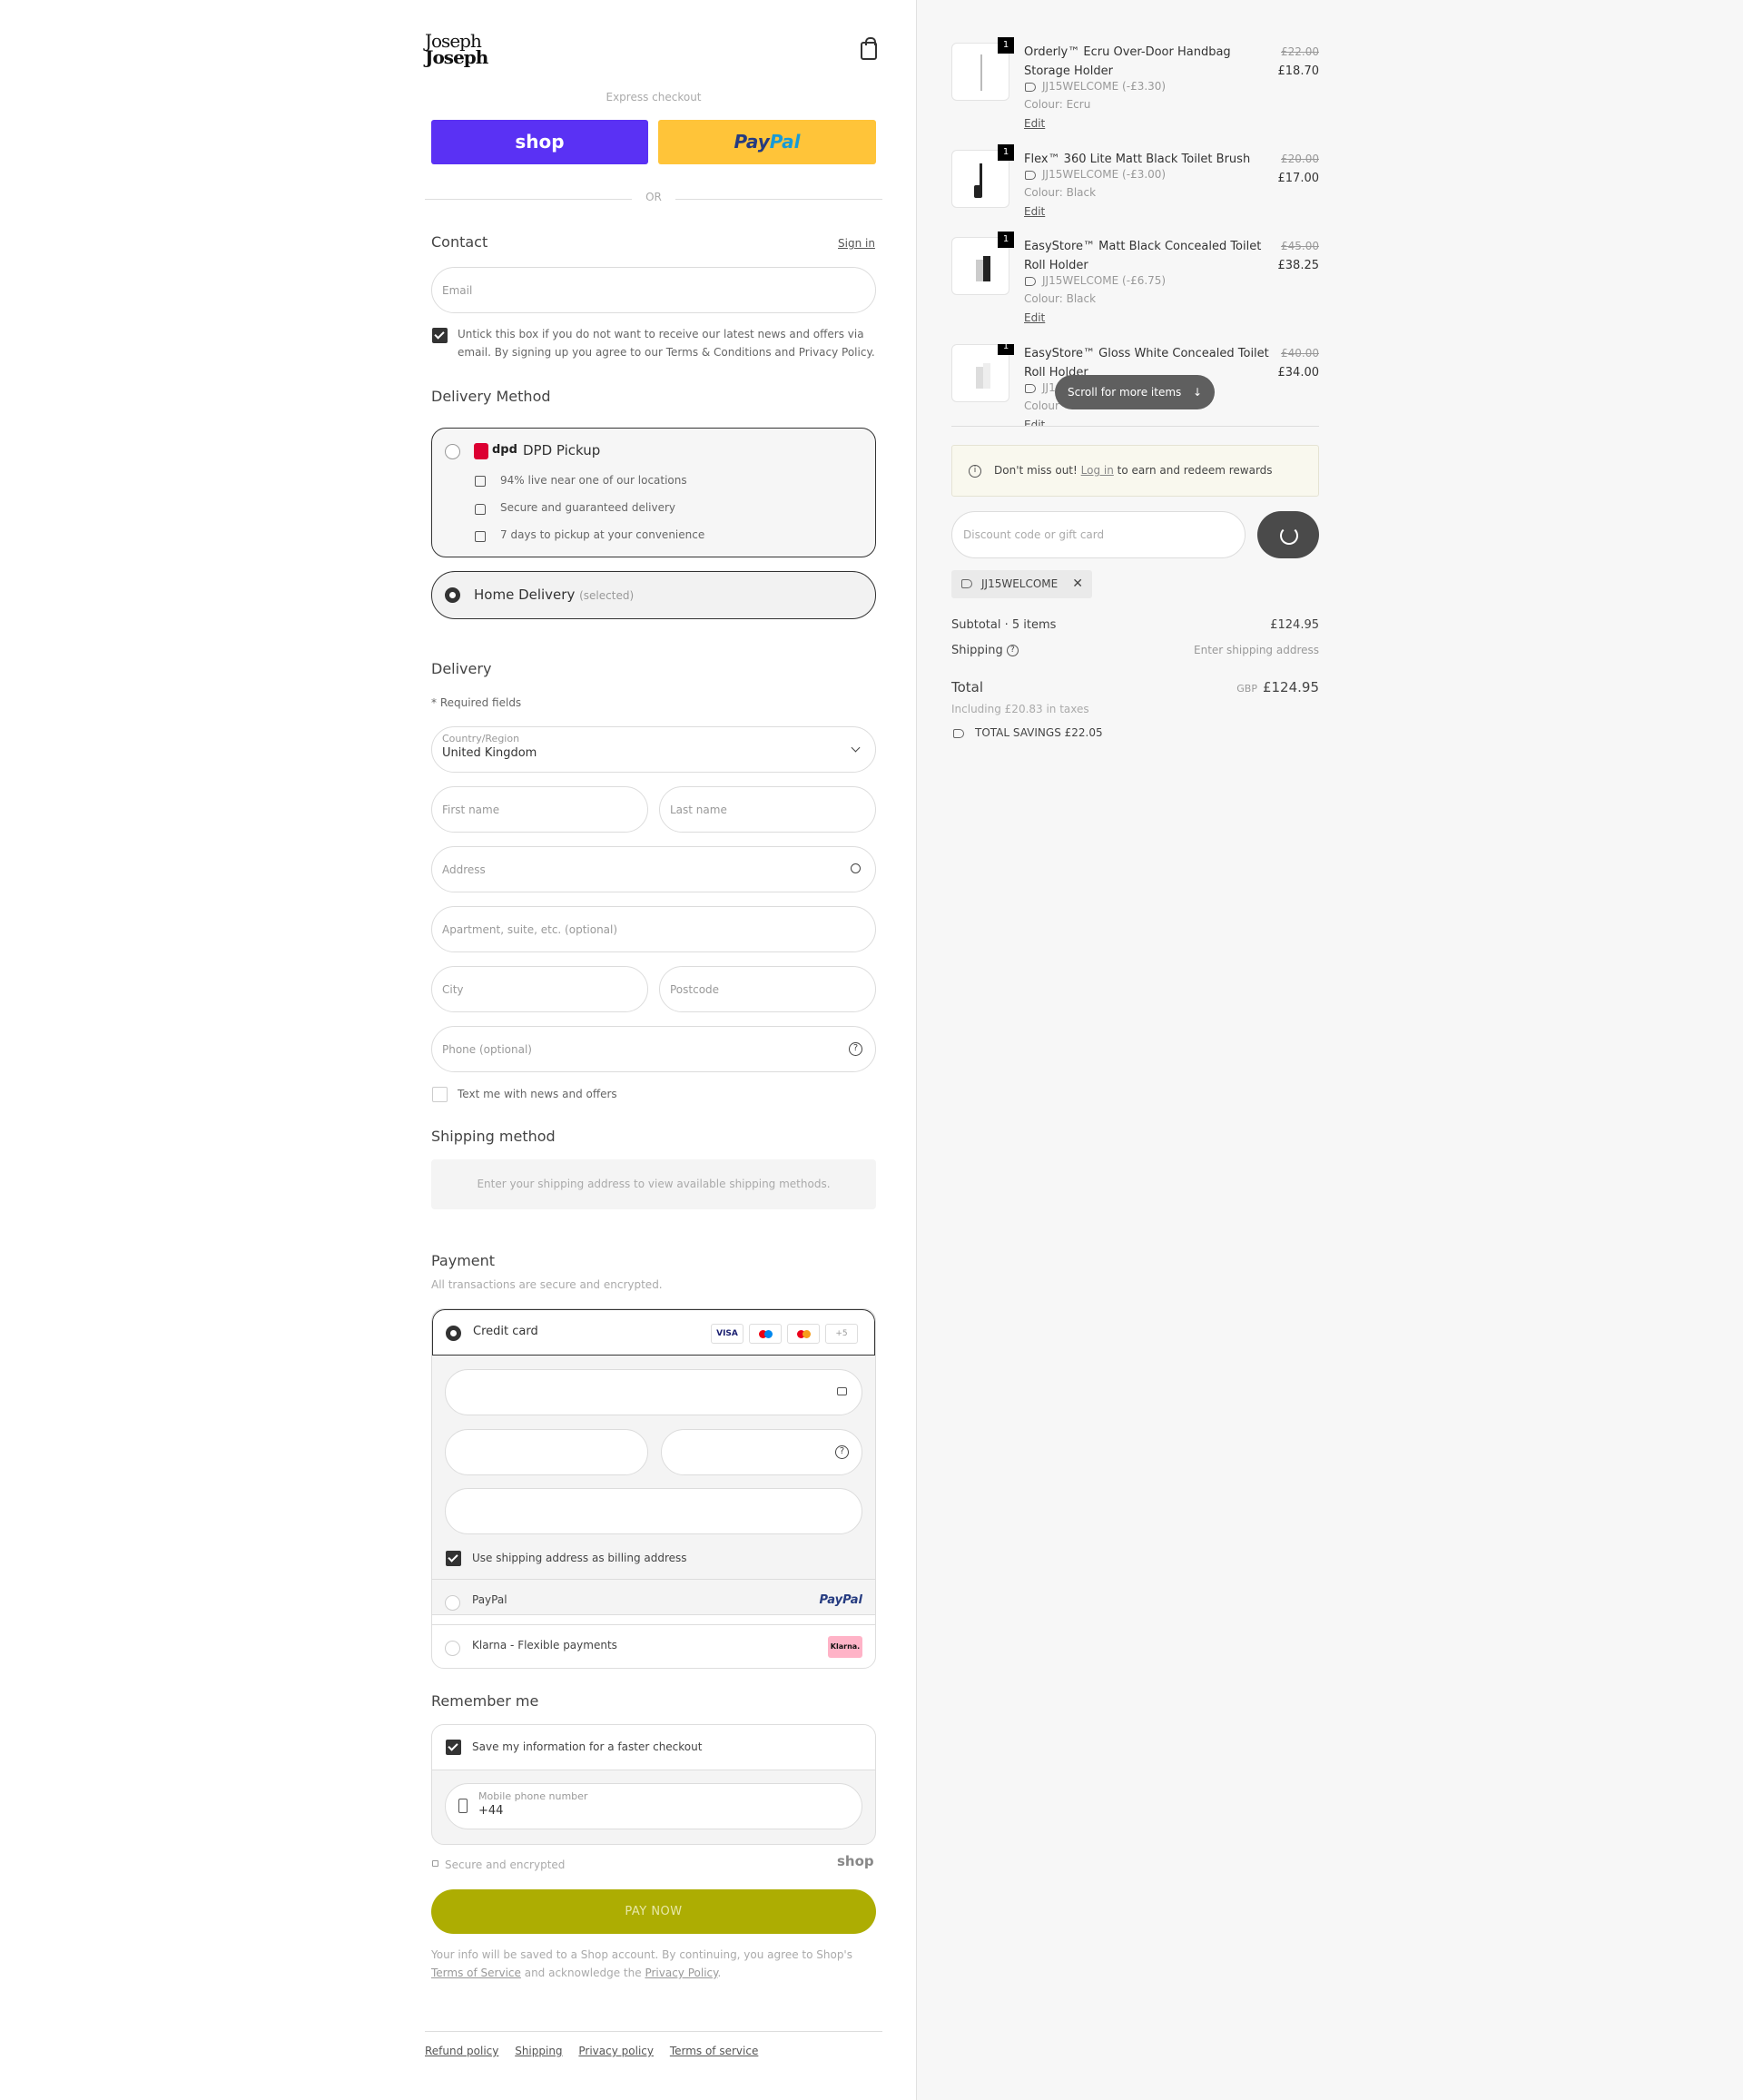 Image resolution: width=1743 pixels, height=2100 pixels. Describe the element at coordinates (491, 396) in the screenshot. I see `delivery-method-heading: Delivery Method` at that location.